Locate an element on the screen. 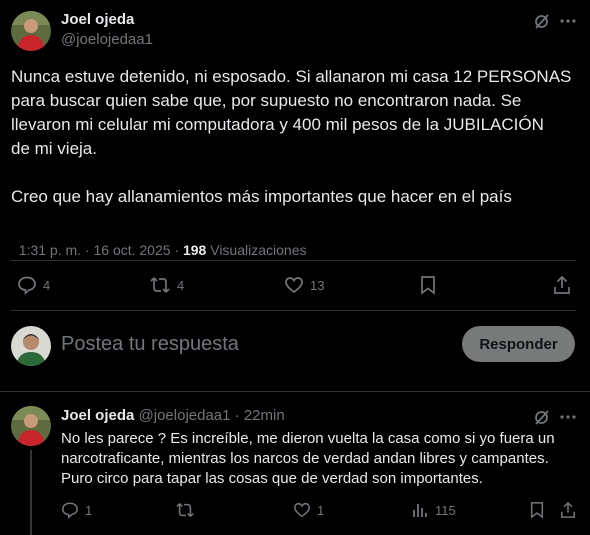 The width and height of the screenshot is (590, 535). reply-more-options-icon is located at coordinates (568, 417).